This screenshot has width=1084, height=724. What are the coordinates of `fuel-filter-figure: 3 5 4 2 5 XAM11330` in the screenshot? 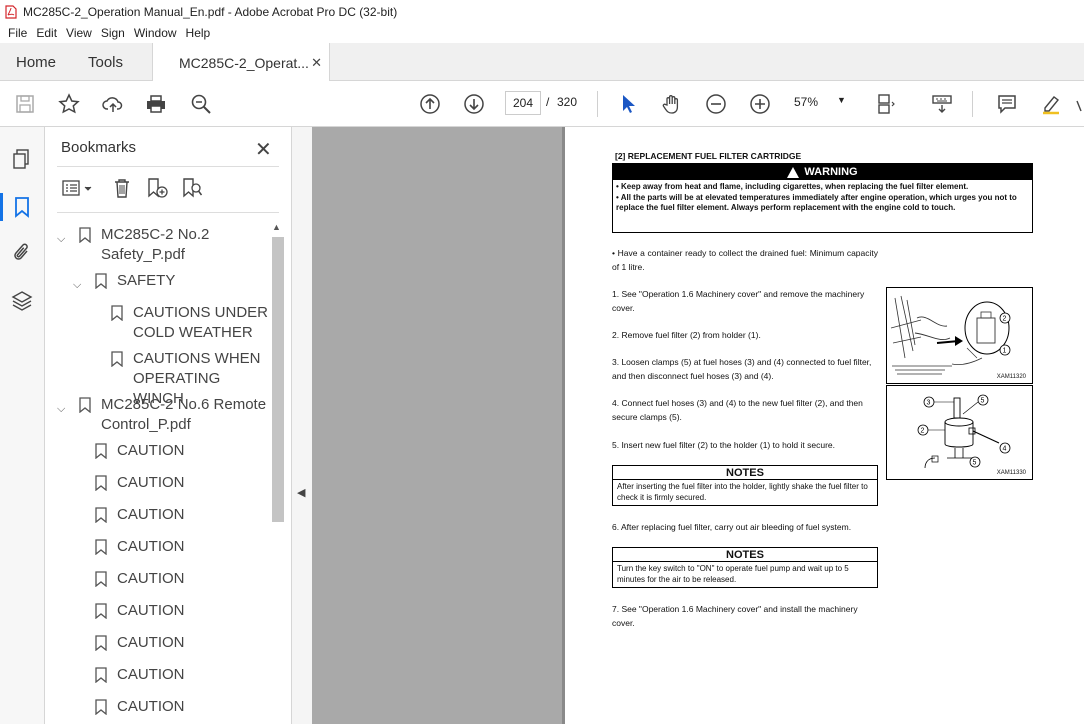 It's located at (959, 432).